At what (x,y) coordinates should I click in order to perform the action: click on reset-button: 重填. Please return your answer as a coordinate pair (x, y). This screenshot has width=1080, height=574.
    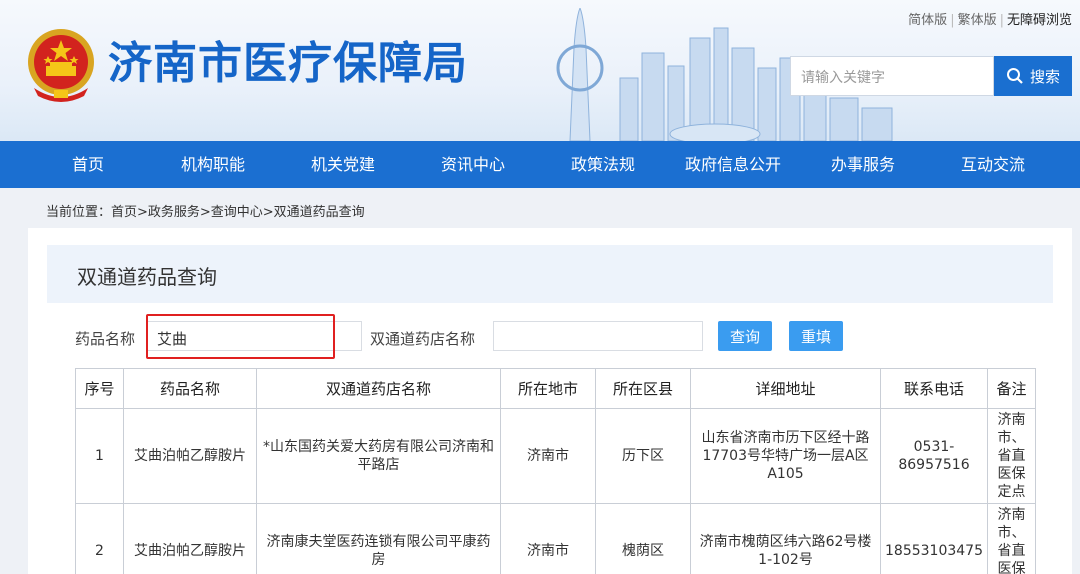
    Looking at the image, I should click on (816, 336).